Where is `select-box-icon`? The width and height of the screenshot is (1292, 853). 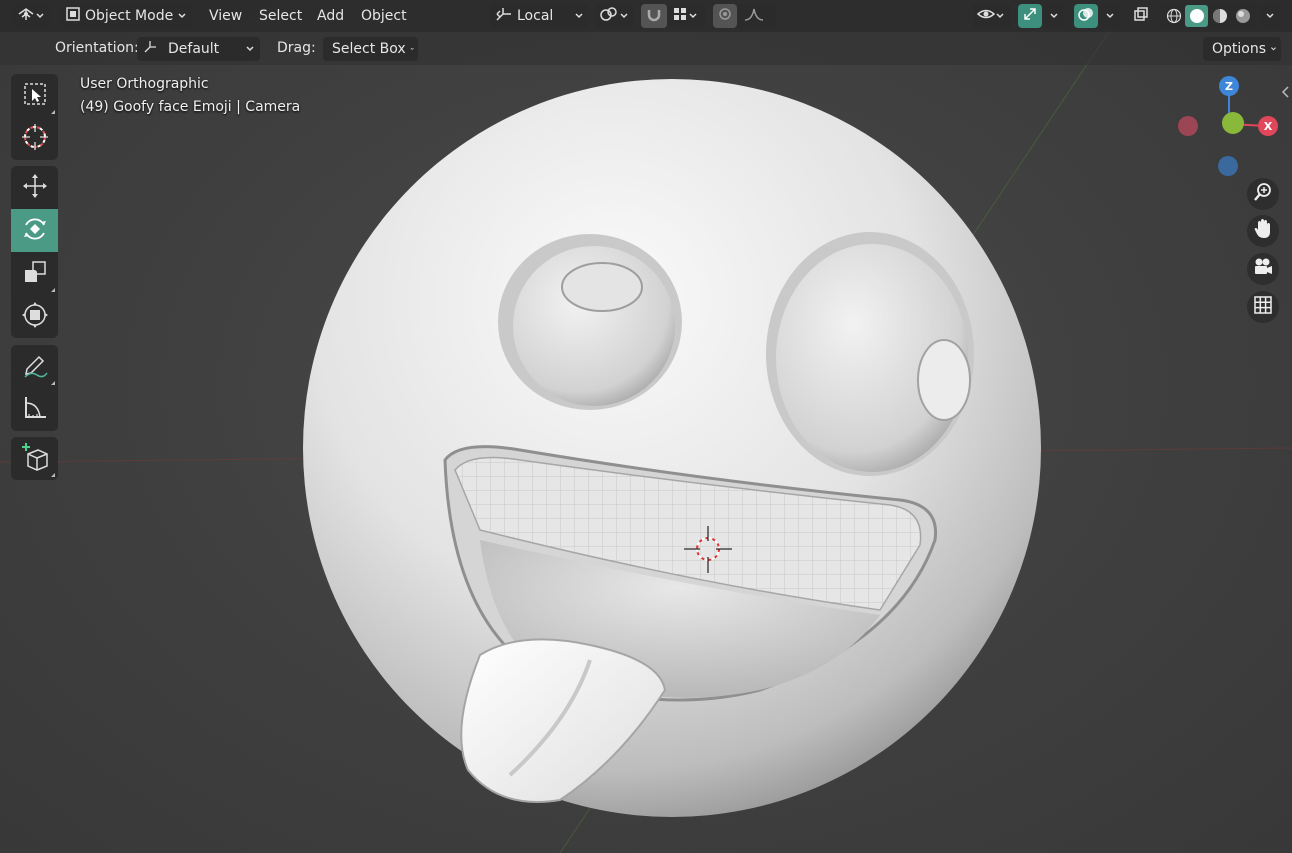
select-box-icon is located at coordinates (35, 96).